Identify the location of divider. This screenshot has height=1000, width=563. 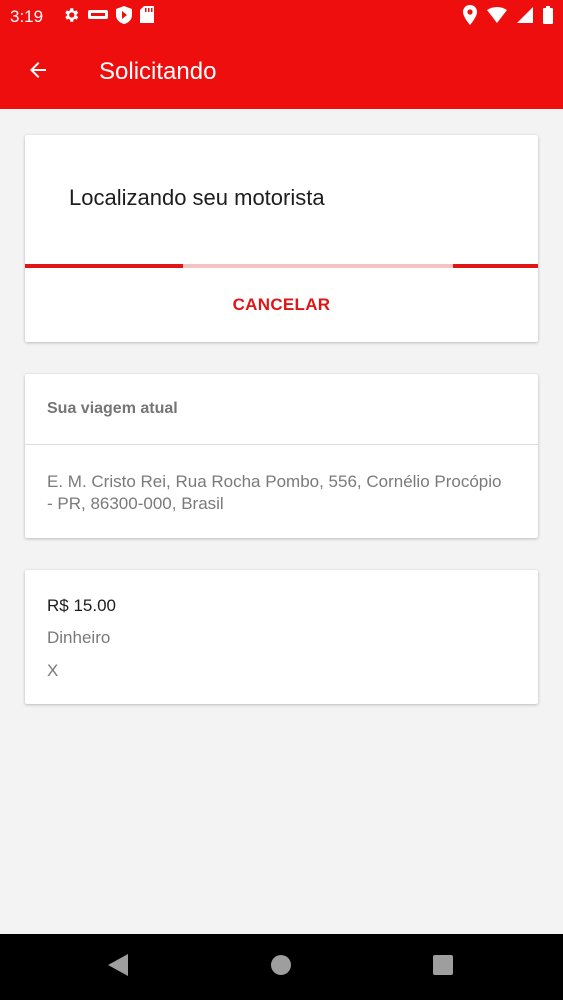
(281, 444).